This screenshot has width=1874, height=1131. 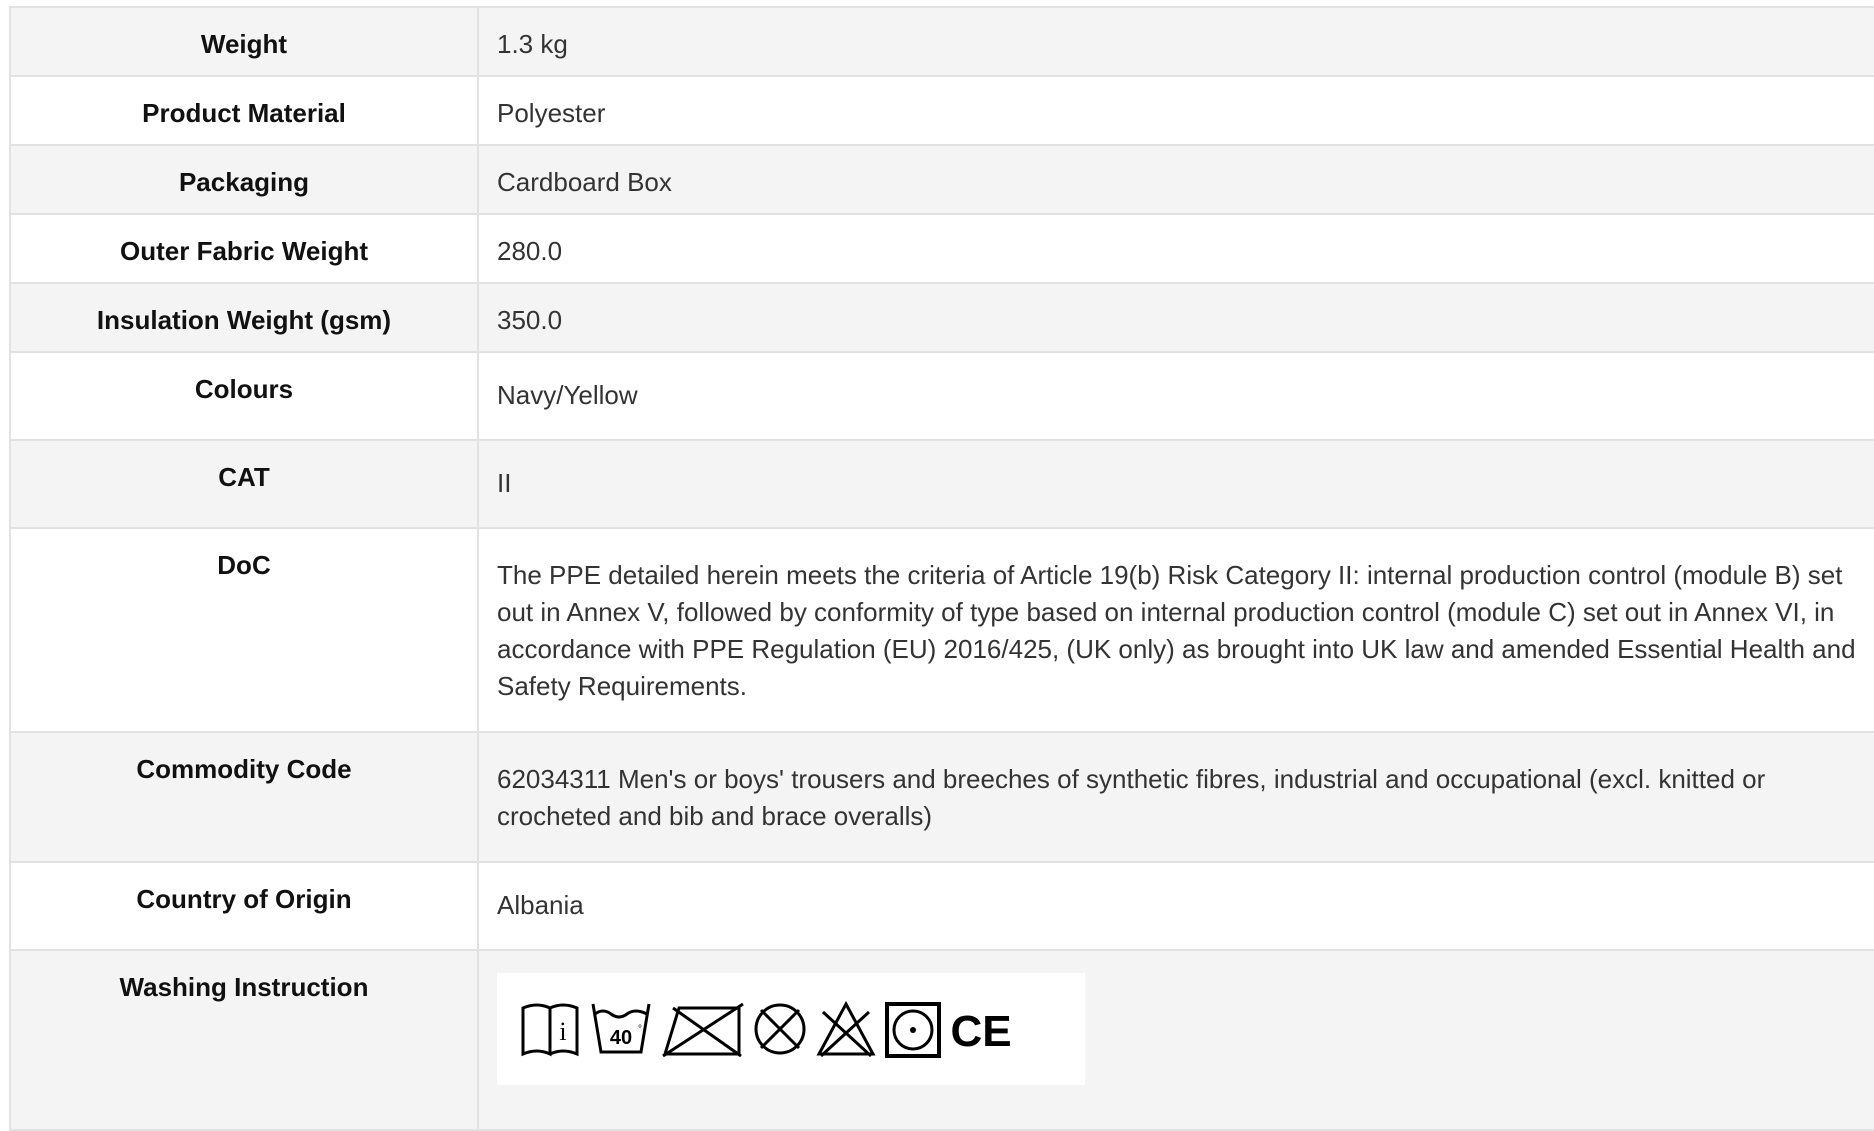 What do you see at coordinates (621, 1038) in the screenshot?
I see `svg-text: 40` at bounding box center [621, 1038].